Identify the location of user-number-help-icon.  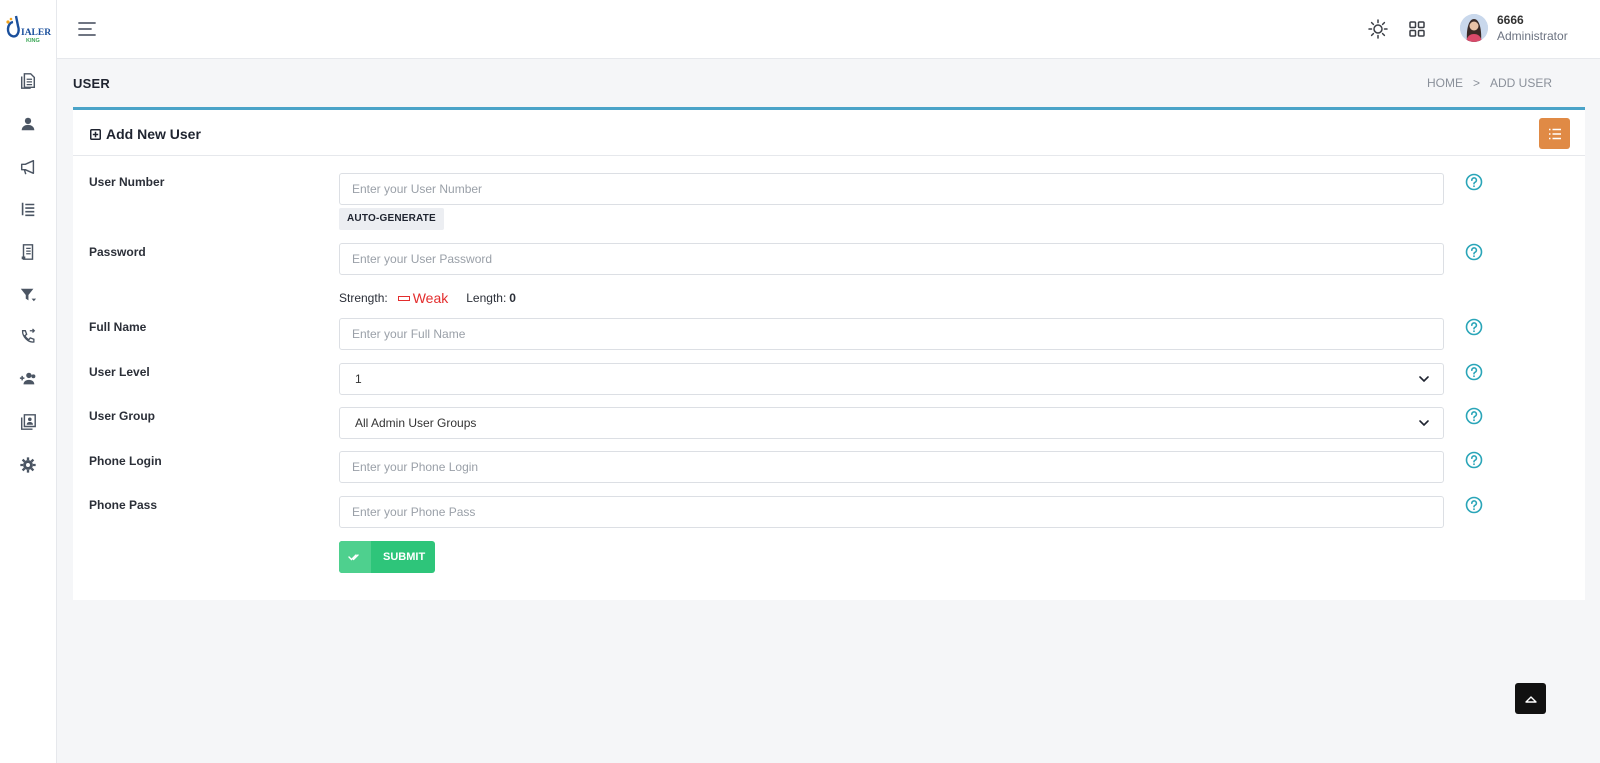
(1474, 182).